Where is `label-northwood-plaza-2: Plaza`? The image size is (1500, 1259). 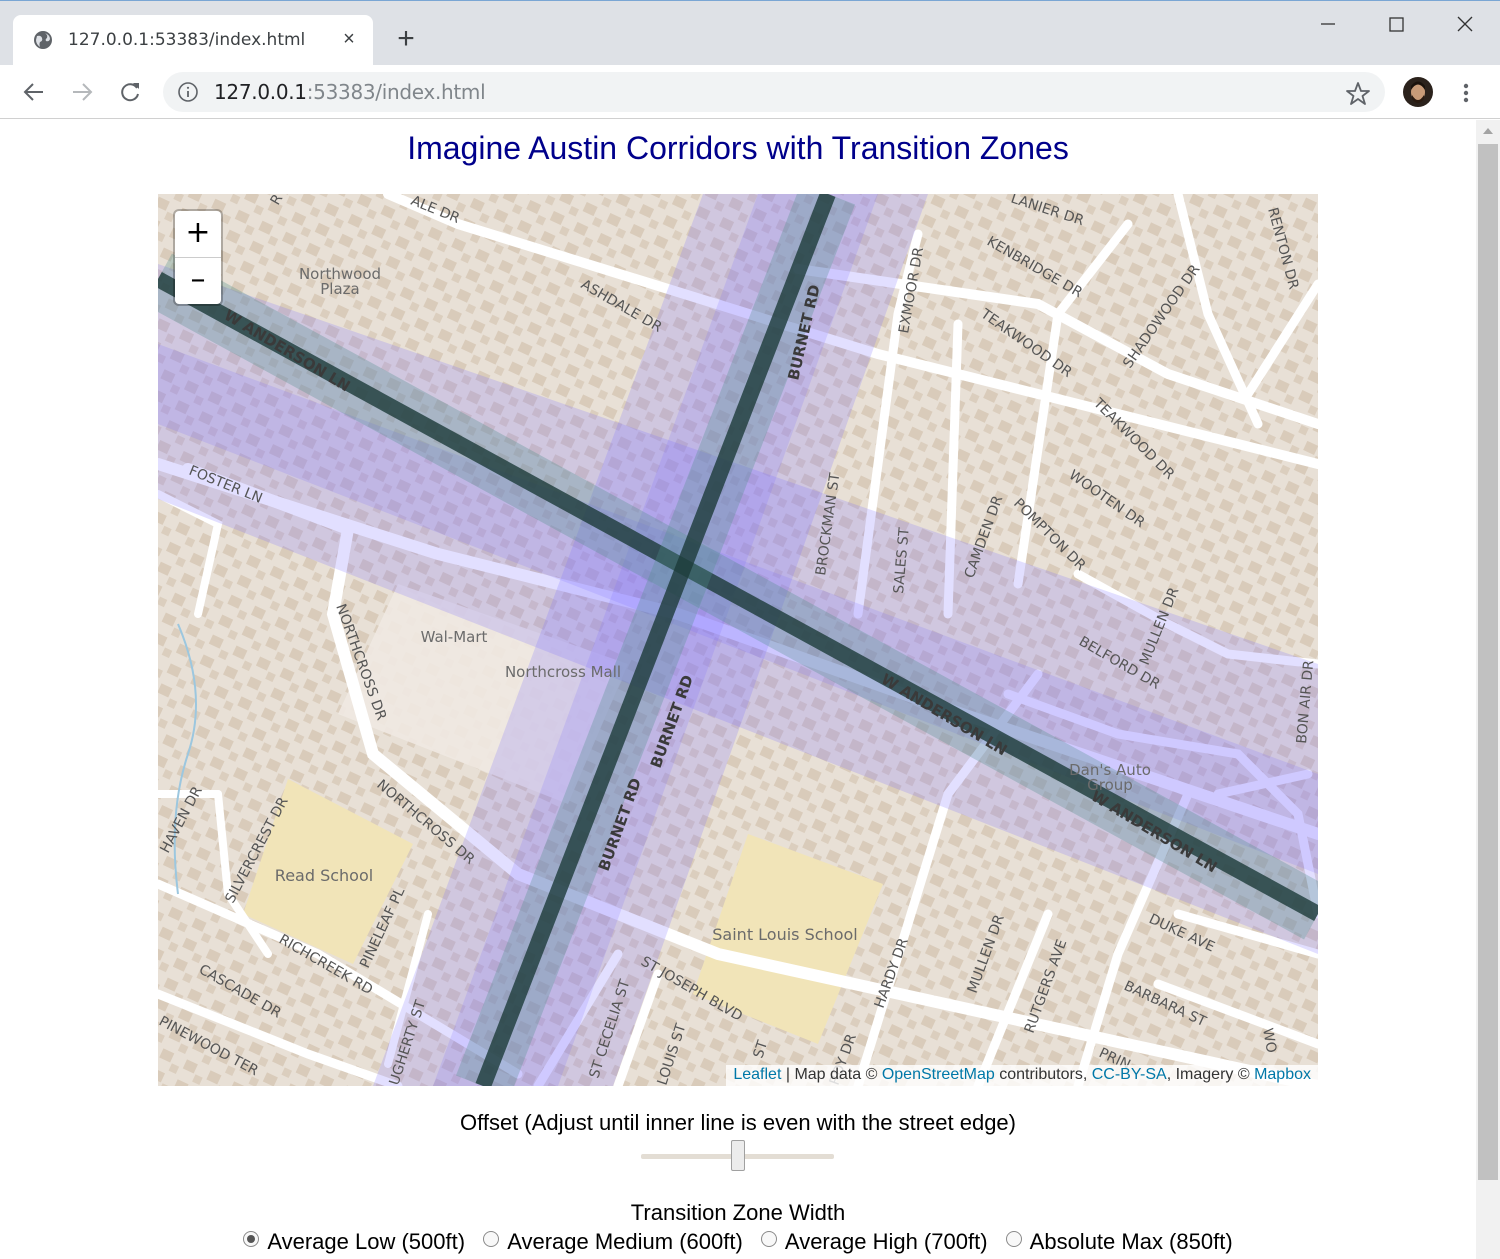 label-northwood-plaza-2: Plaza is located at coordinates (339, 289).